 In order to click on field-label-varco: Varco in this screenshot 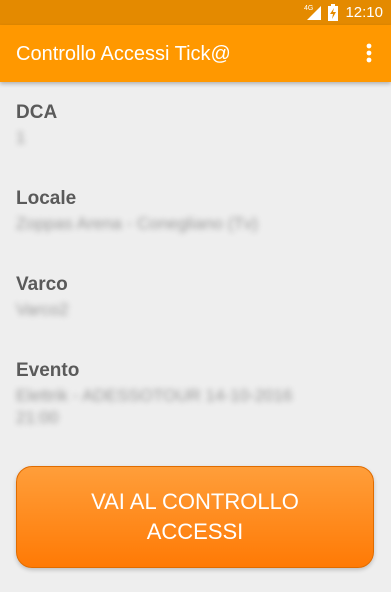, I will do `click(42, 284)`.